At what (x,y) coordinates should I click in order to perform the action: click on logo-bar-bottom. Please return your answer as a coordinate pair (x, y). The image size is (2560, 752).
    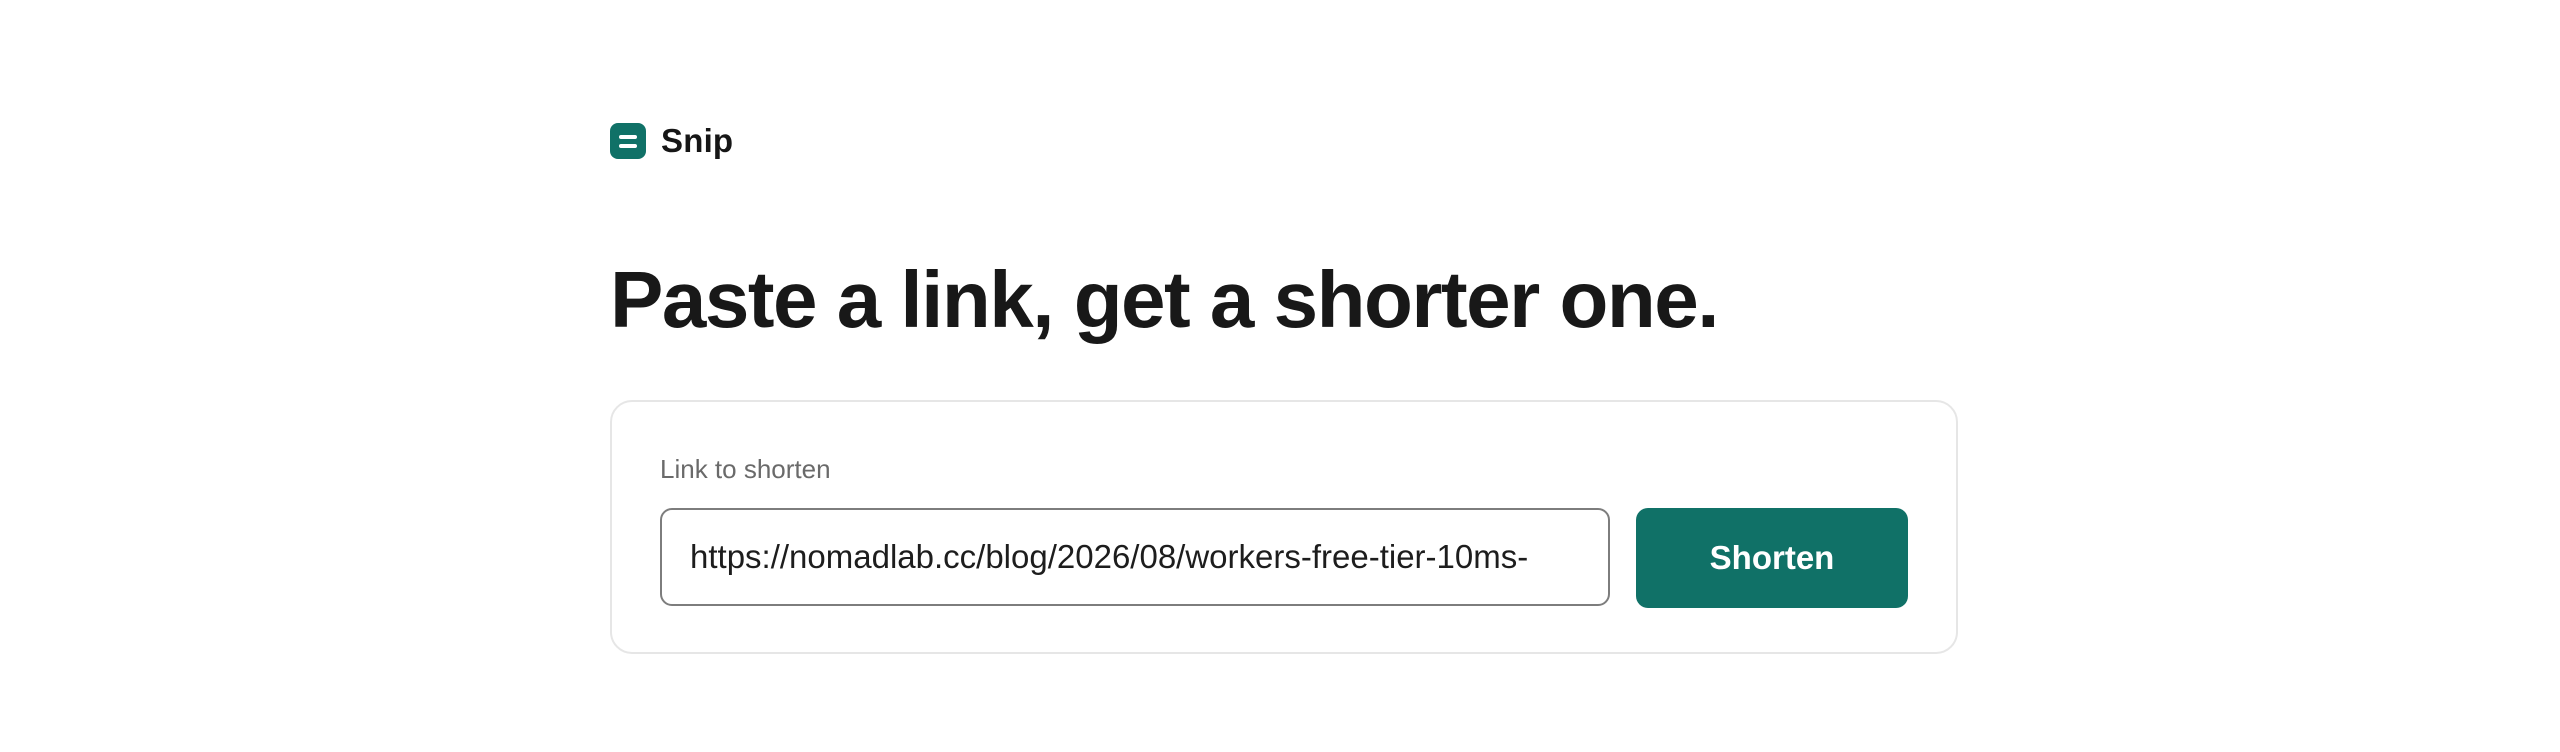
    Looking at the image, I should click on (628, 145).